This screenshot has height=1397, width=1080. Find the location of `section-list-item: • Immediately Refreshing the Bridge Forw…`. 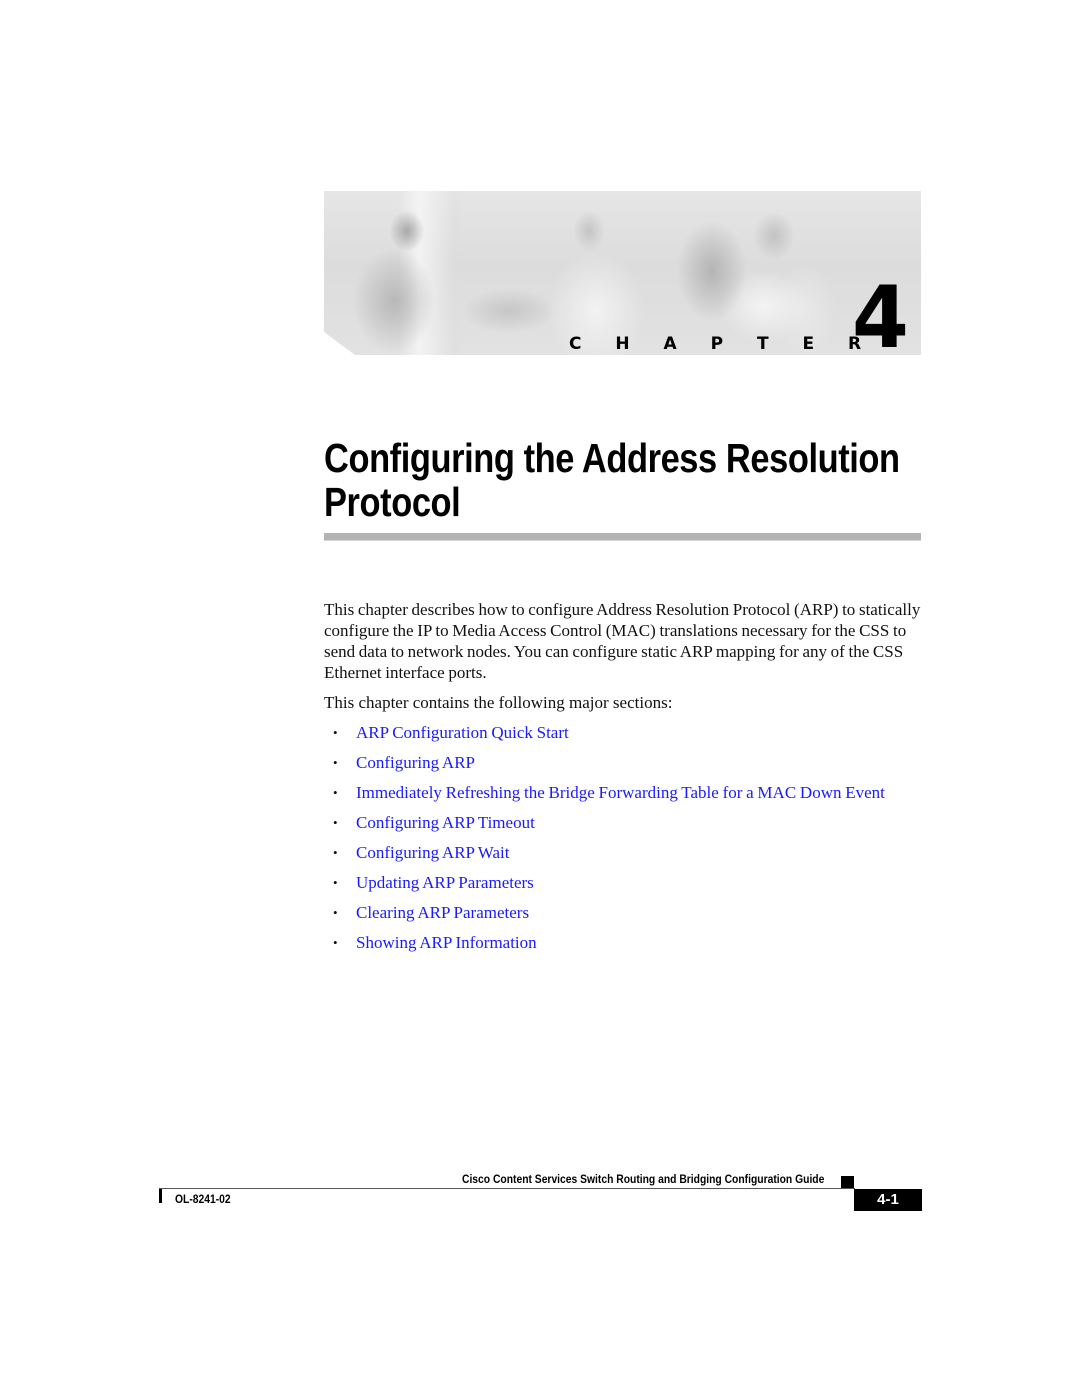

section-list-item: • Immediately Refreshing the Bridge Forw… is located at coordinates (629, 797).